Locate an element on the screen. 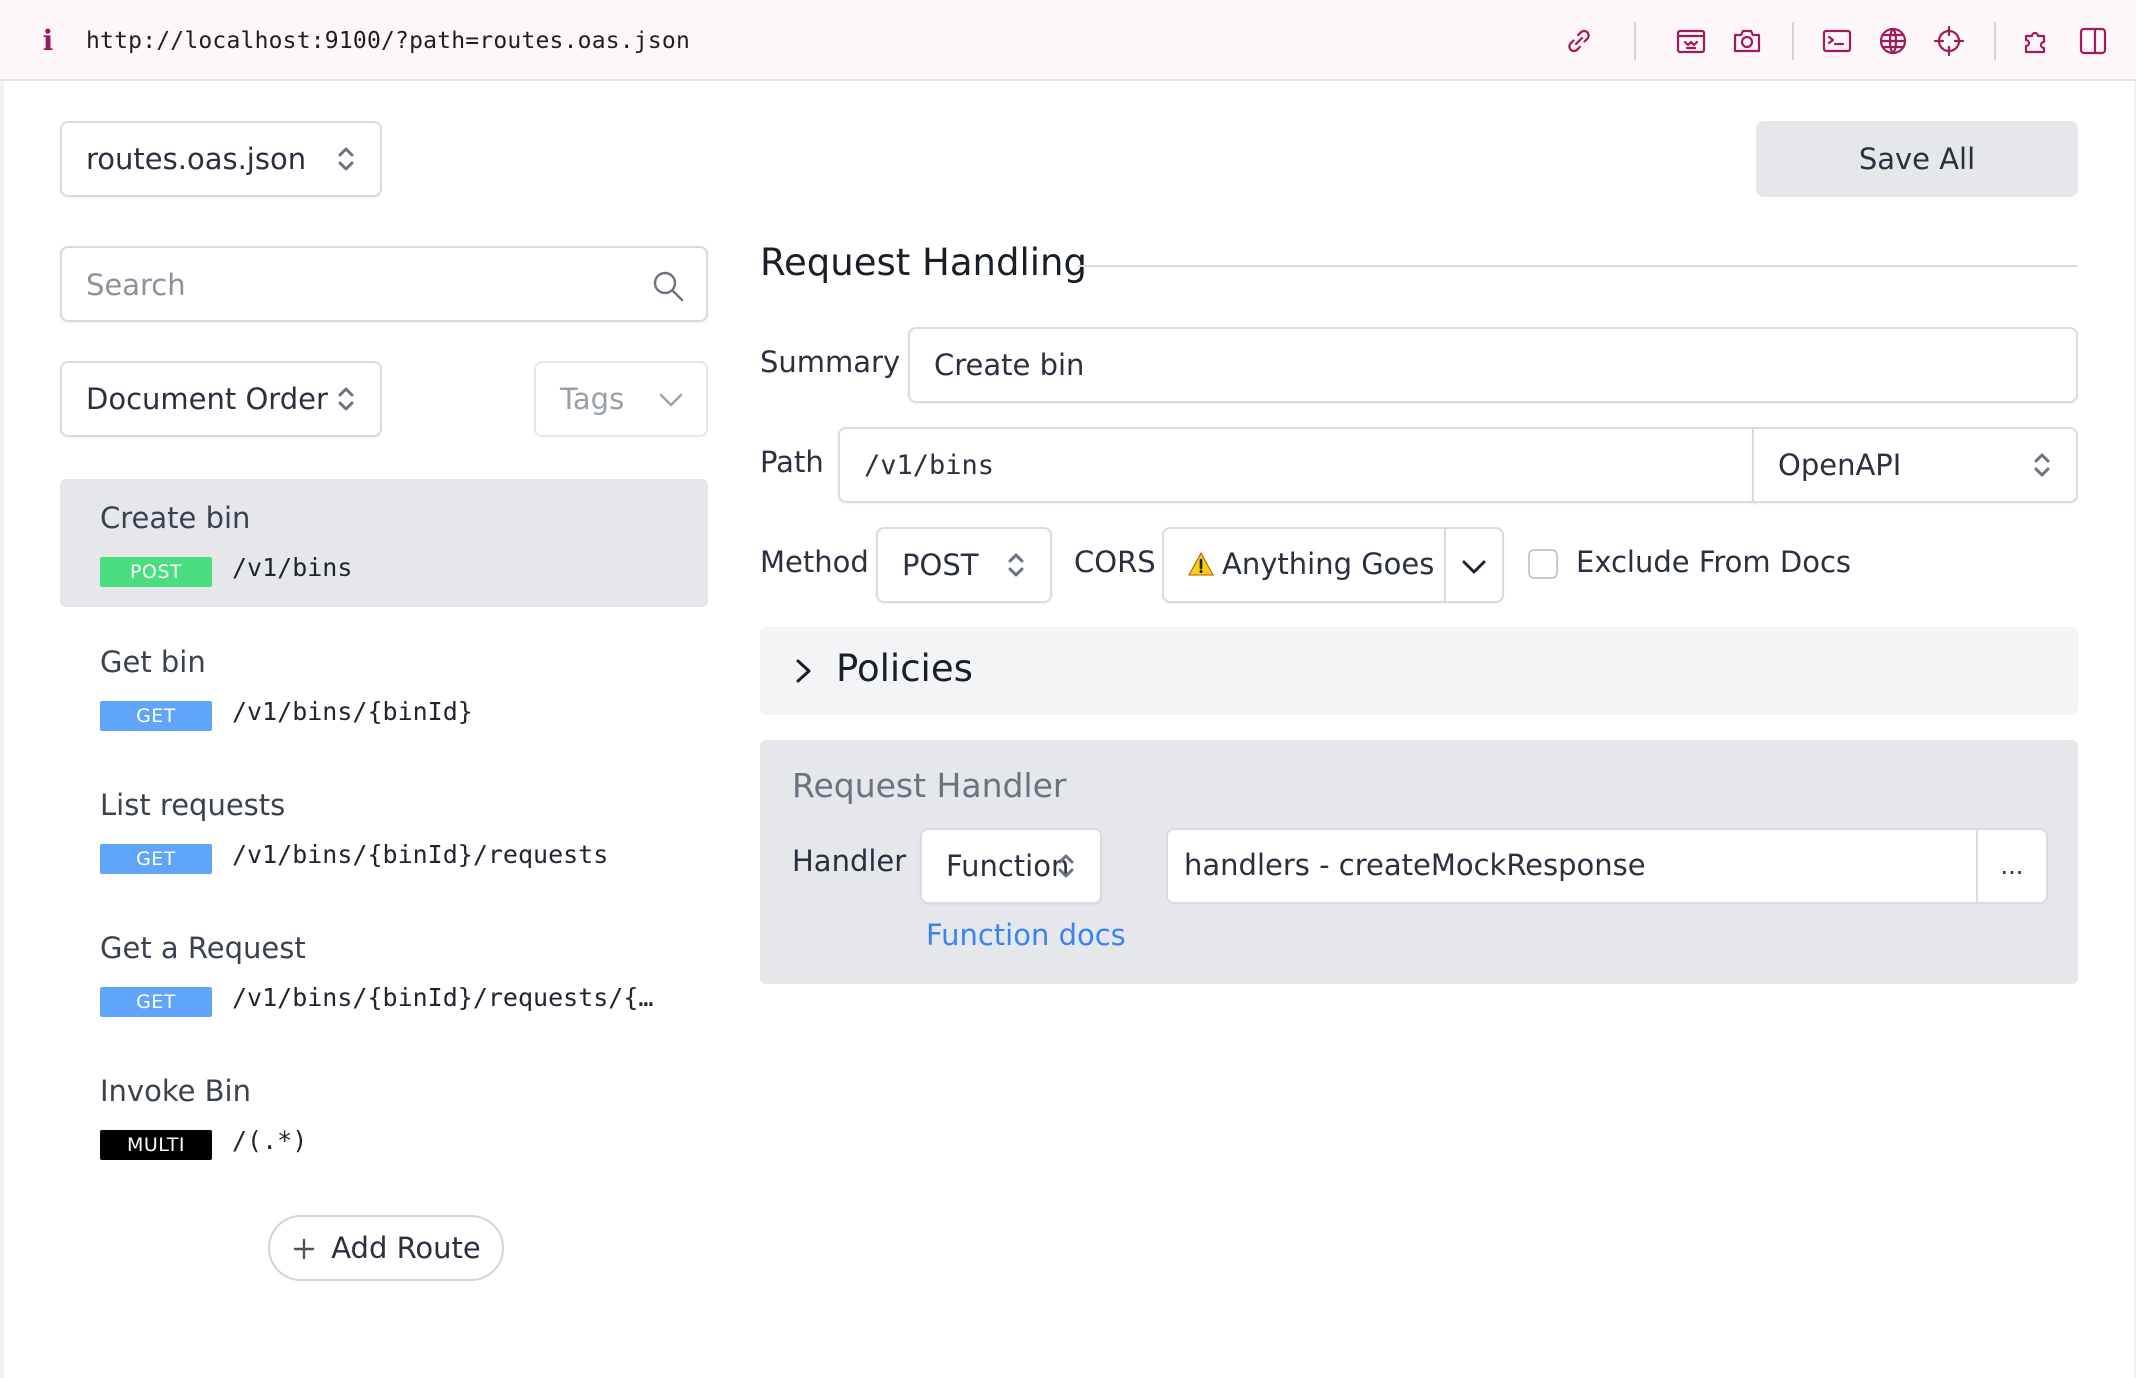 This screenshot has height=1378, width=2136. route-name: Get a Request is located at coordinates (203, 948).